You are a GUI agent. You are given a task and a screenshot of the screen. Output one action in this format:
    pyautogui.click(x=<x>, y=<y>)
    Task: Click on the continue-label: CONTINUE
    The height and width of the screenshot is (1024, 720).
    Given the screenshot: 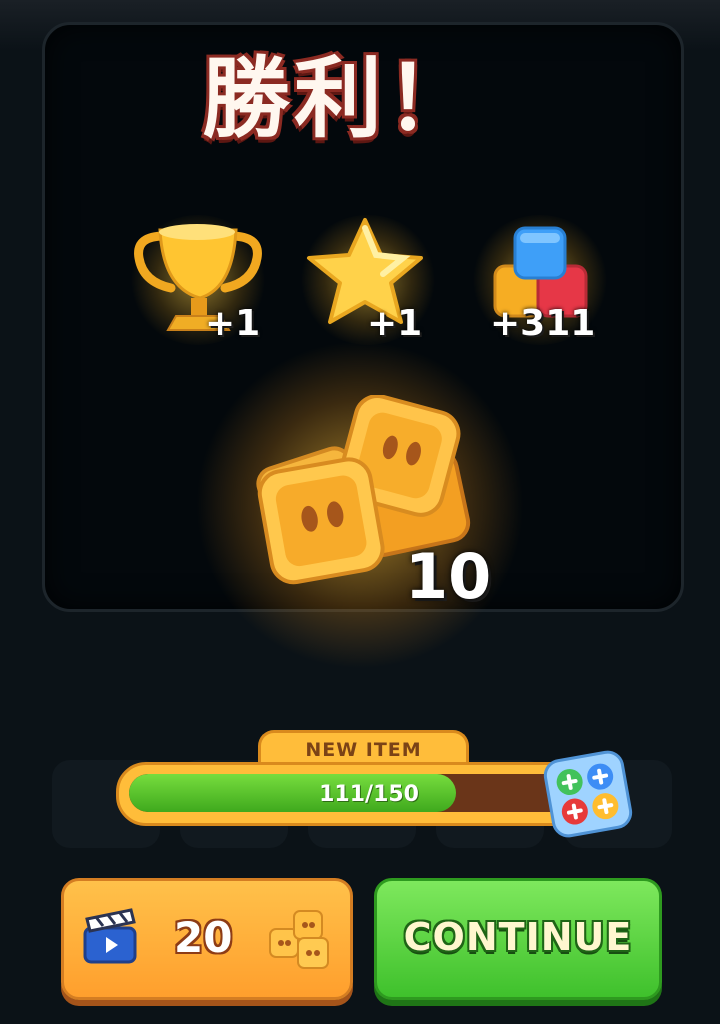 What is the action you would take?
    pyautogui.click(x=518, y=937)
    